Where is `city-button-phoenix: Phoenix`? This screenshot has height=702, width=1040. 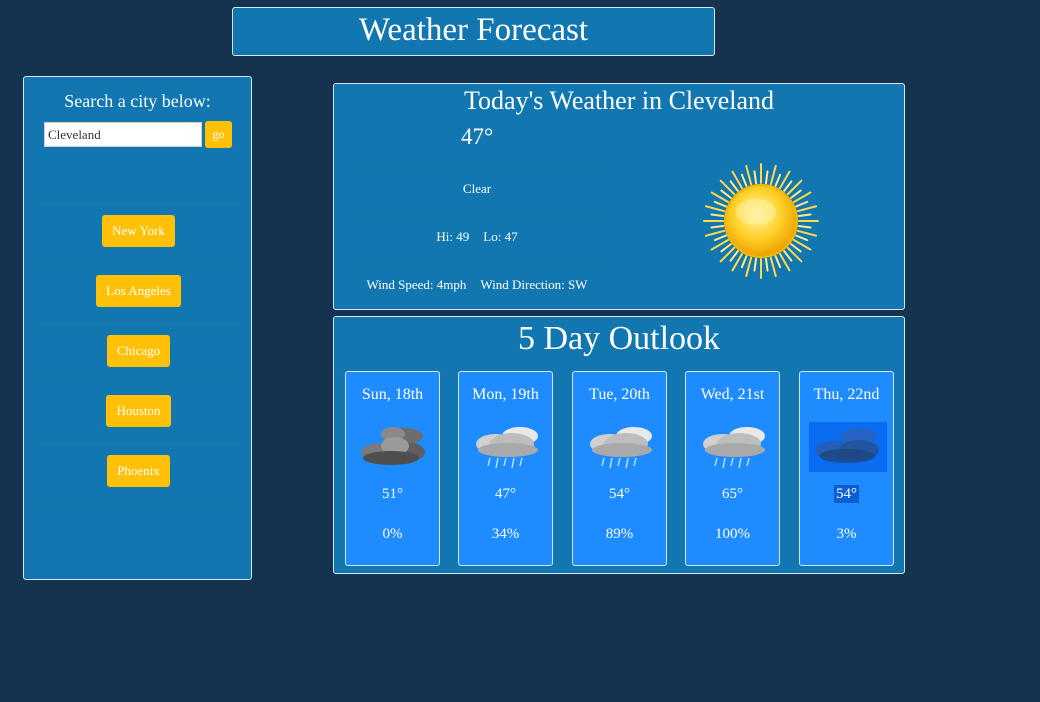
city-button-phoenix: Phoenix is located at coordinates (138, 470).